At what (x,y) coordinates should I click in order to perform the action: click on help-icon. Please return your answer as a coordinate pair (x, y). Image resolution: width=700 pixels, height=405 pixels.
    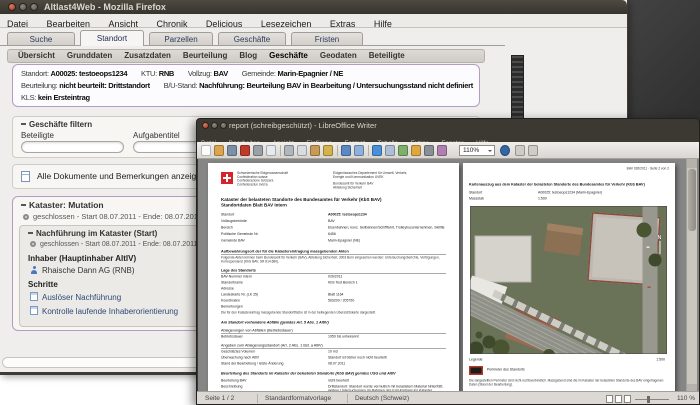
    Looking at the image, I should click on (505, 150).